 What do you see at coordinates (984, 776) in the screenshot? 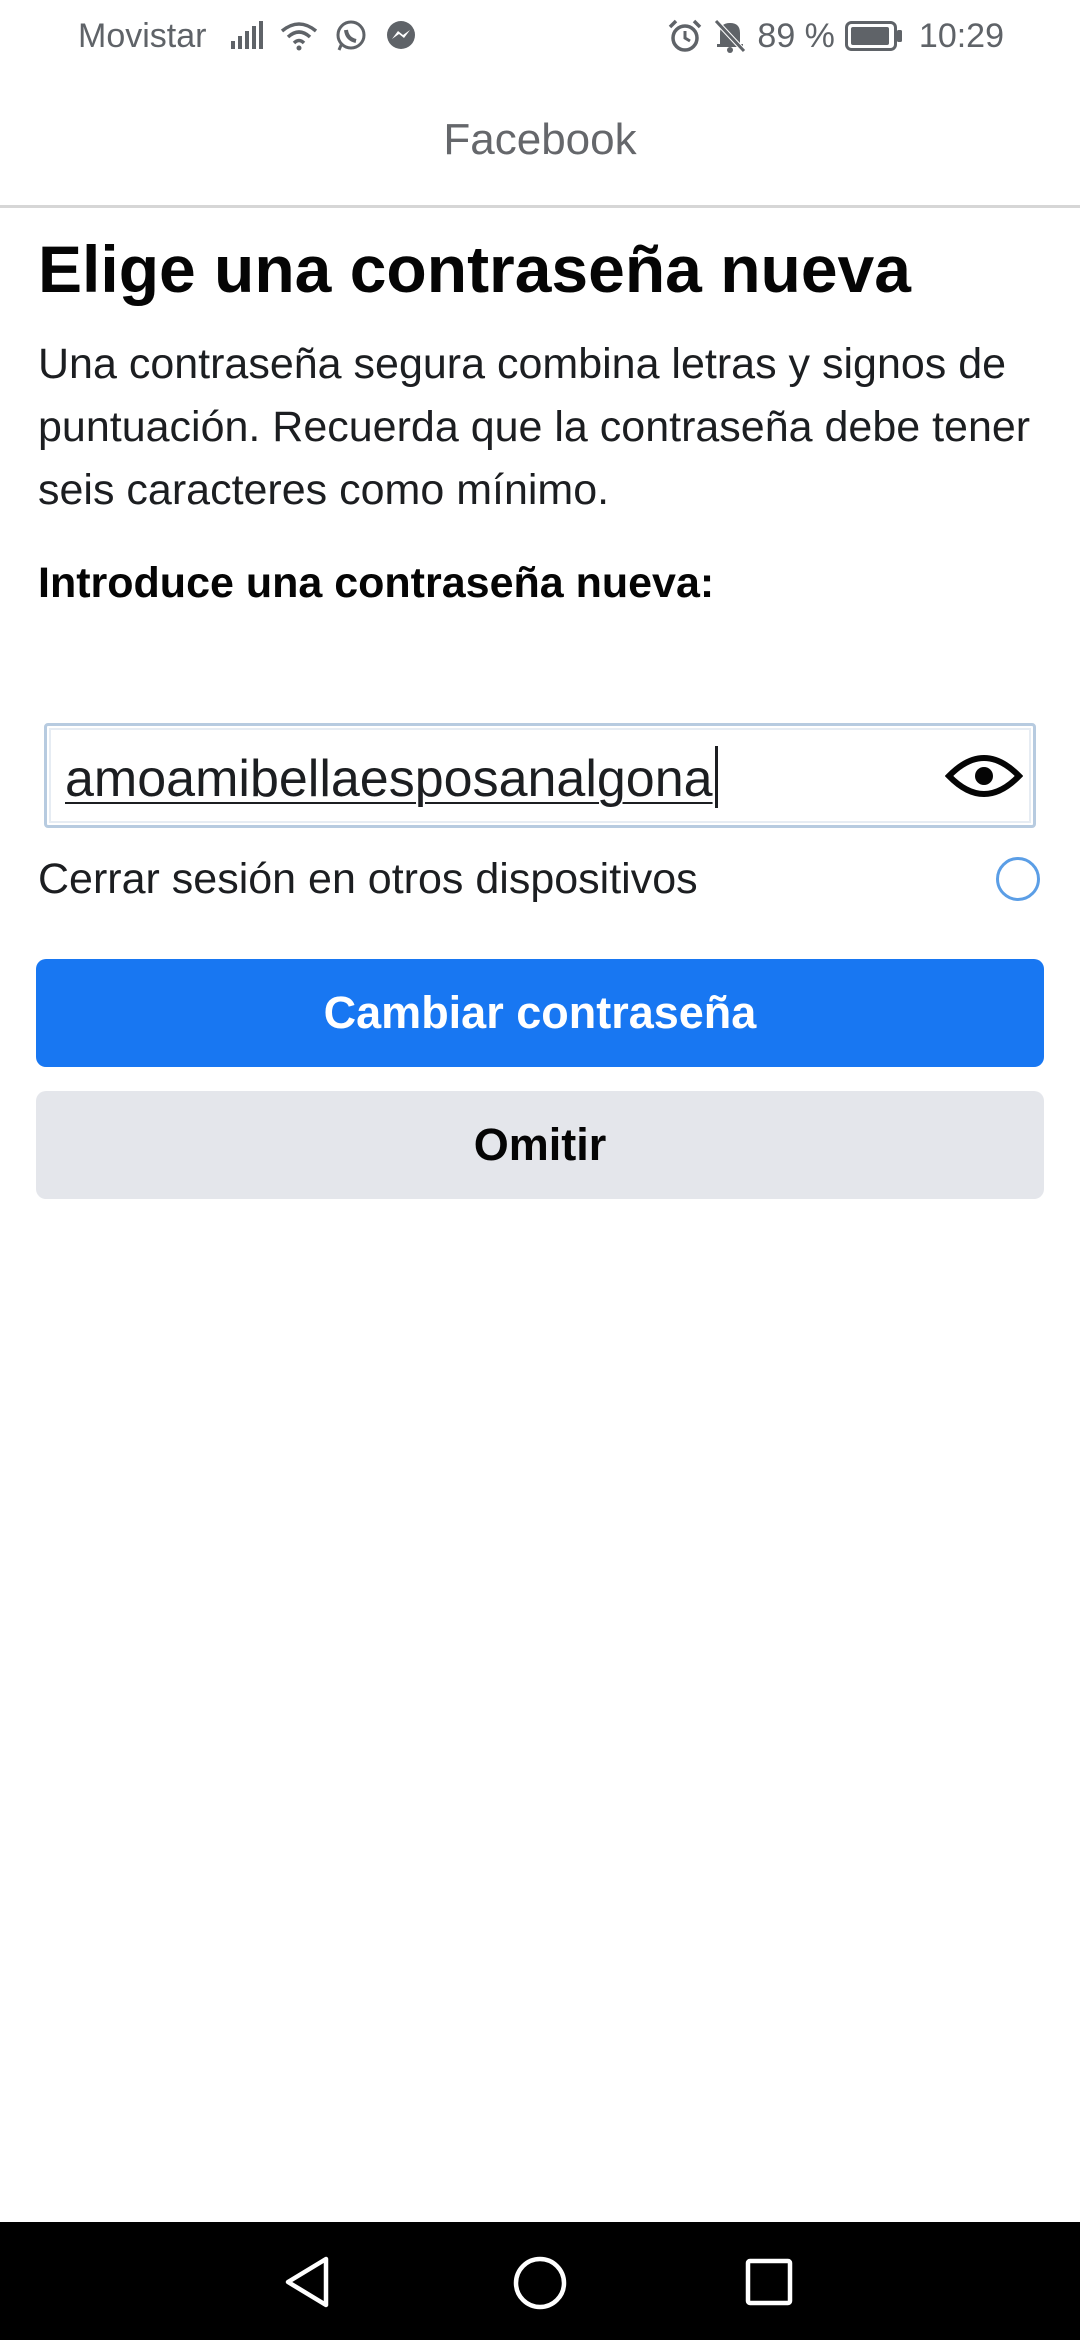
I see `eye-icon` at bounding box center [984, 776].